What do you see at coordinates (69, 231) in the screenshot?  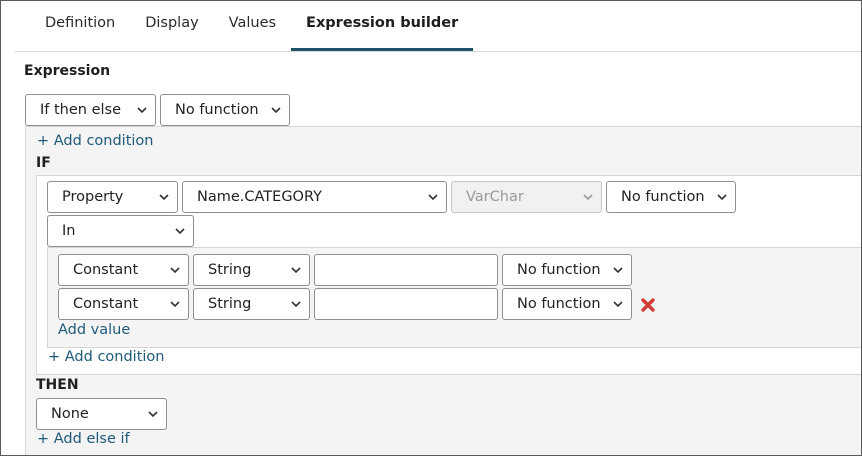 I see `condition-operator-value: In` at bounding box center [69, 231].